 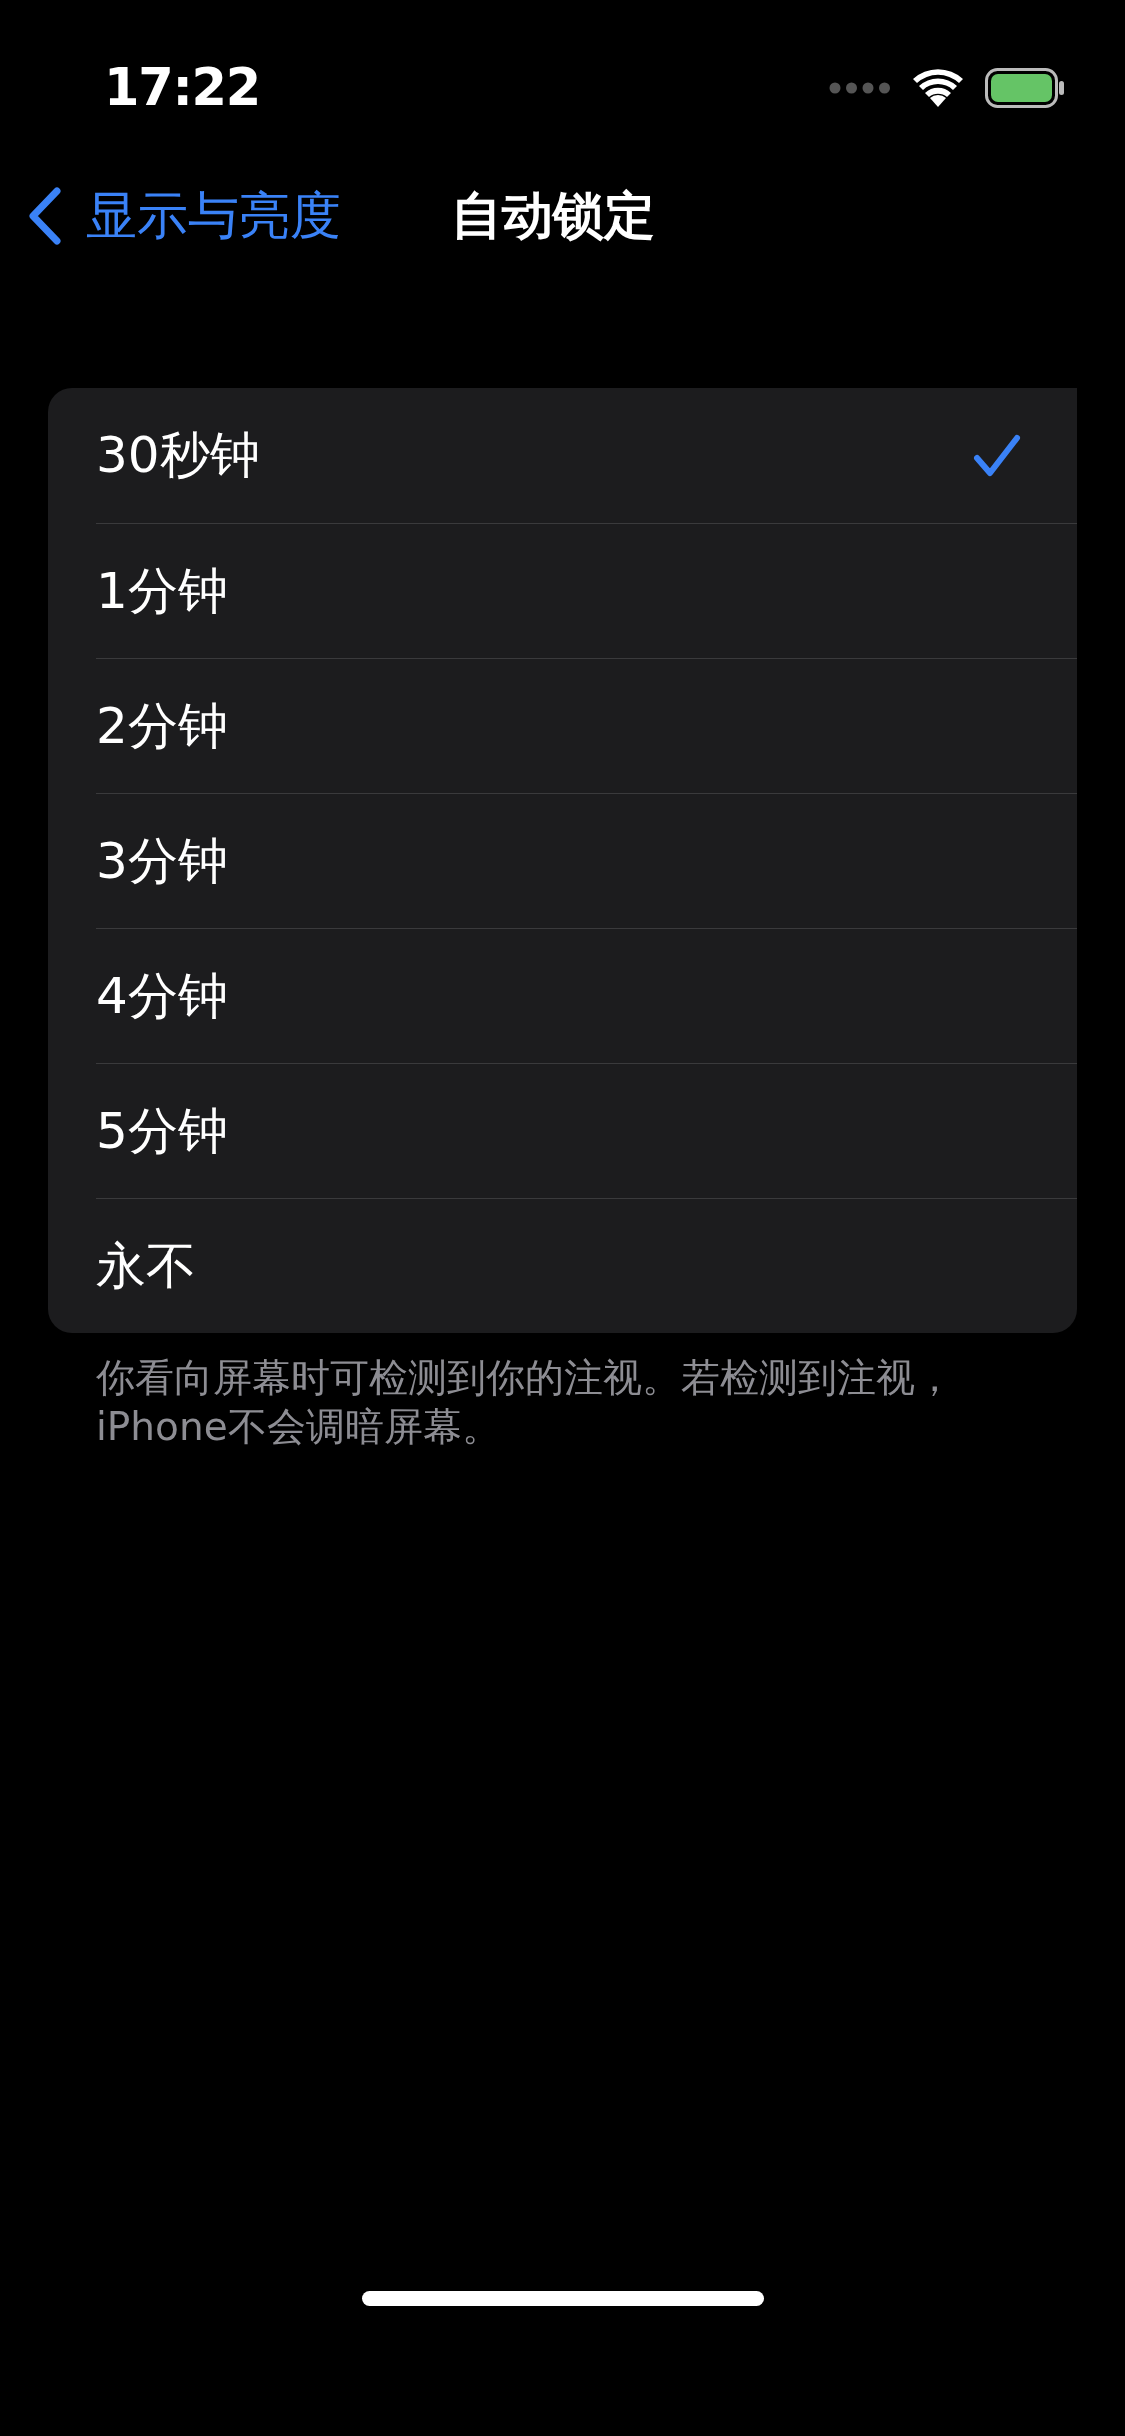 What do you see at coordinates (938, 88) in the screenshot?
I see `wifi-icon` at bounding box center [938, 88].